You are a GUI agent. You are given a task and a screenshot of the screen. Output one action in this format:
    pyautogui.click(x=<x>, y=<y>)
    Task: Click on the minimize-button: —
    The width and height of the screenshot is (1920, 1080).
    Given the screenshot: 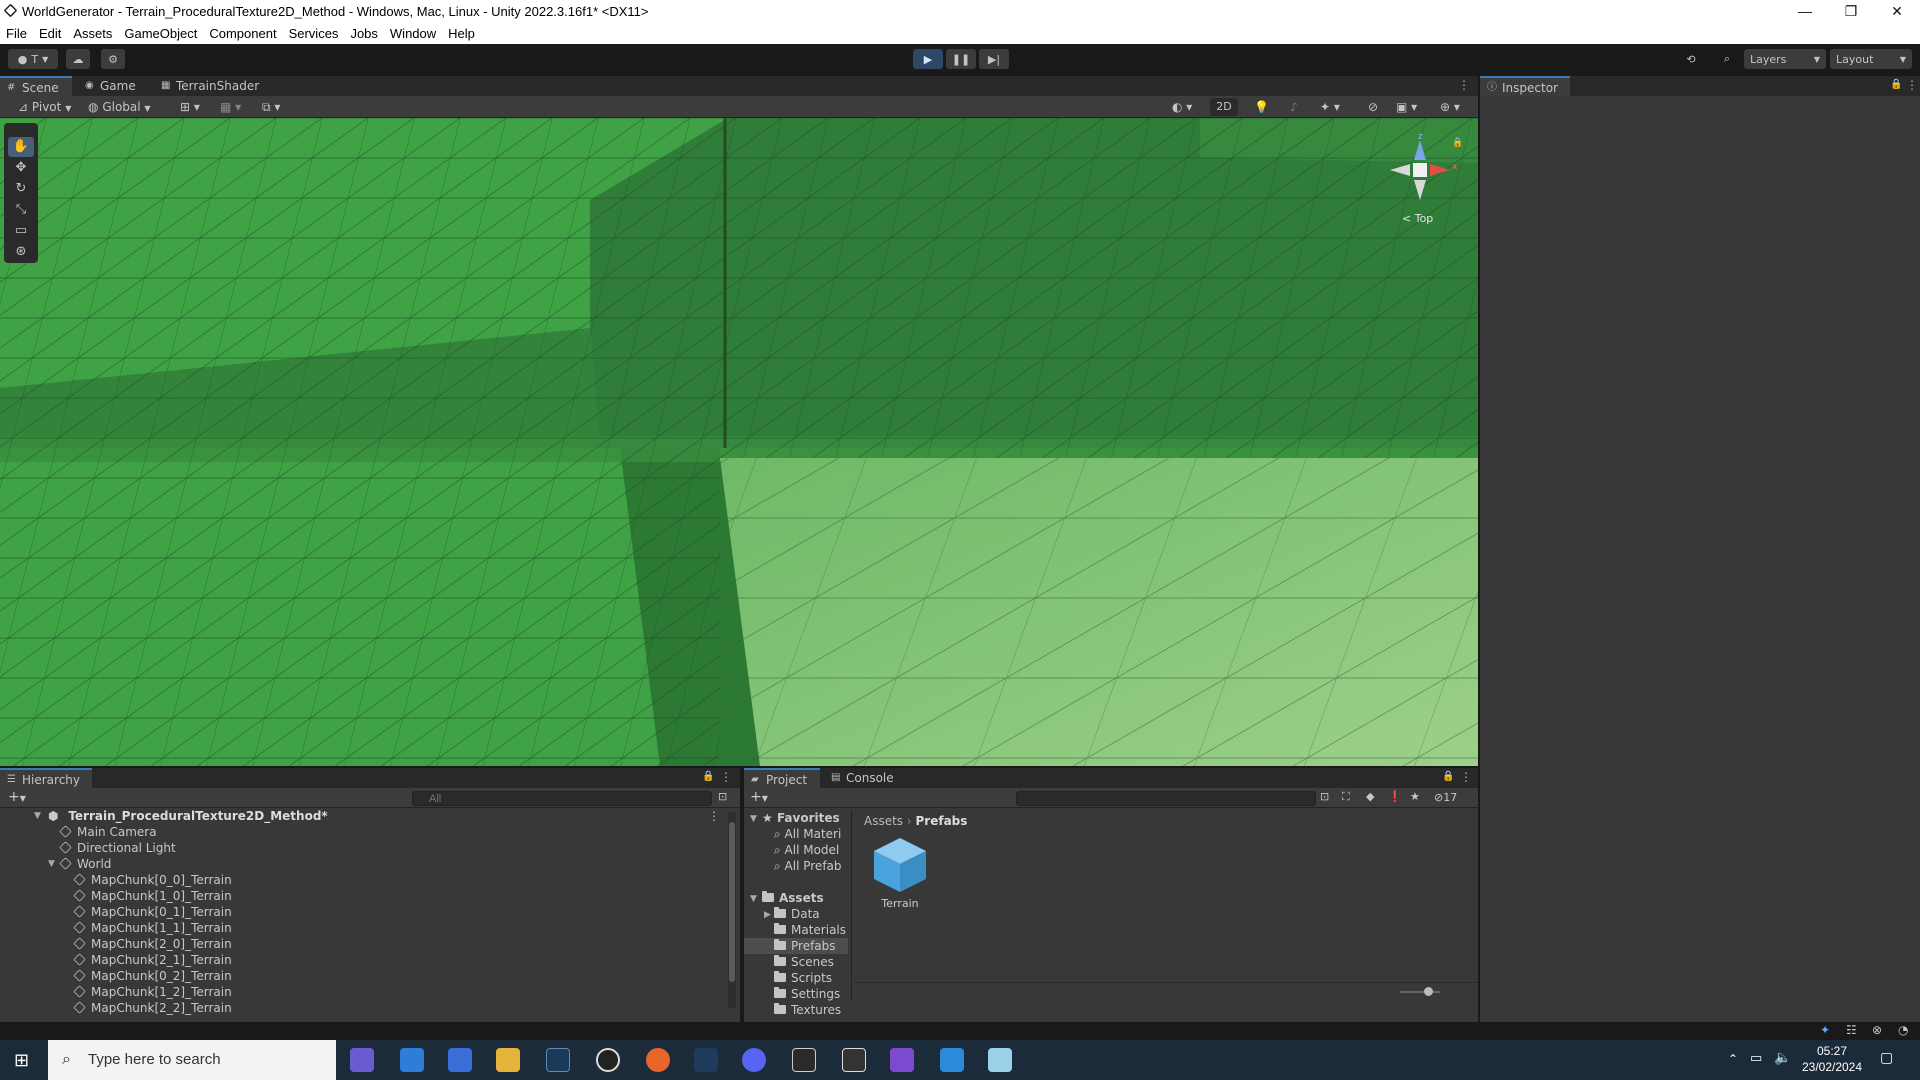 What is the action you would take?
    pyautogui.click(x=1805, y=11)
    